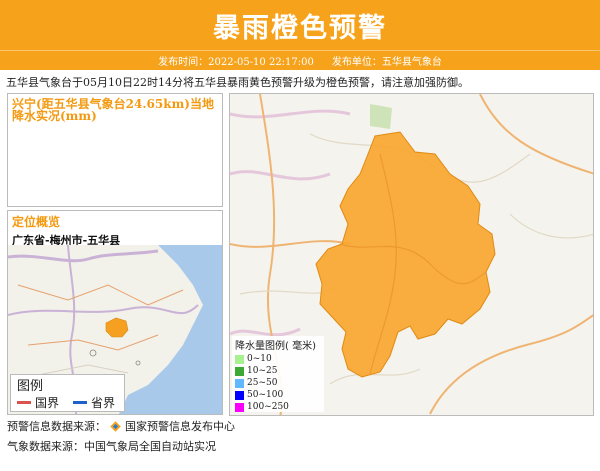 This screenshot has height=471, width=600. Describe the element at coordinates (47, 403) in the screenshot. I see `legend-national-label: 国界` at that location.